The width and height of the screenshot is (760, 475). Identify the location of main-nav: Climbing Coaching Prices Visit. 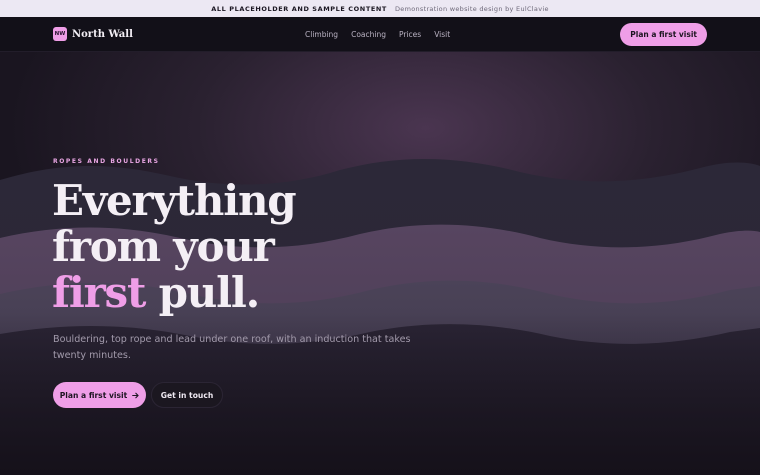
(377, 34).